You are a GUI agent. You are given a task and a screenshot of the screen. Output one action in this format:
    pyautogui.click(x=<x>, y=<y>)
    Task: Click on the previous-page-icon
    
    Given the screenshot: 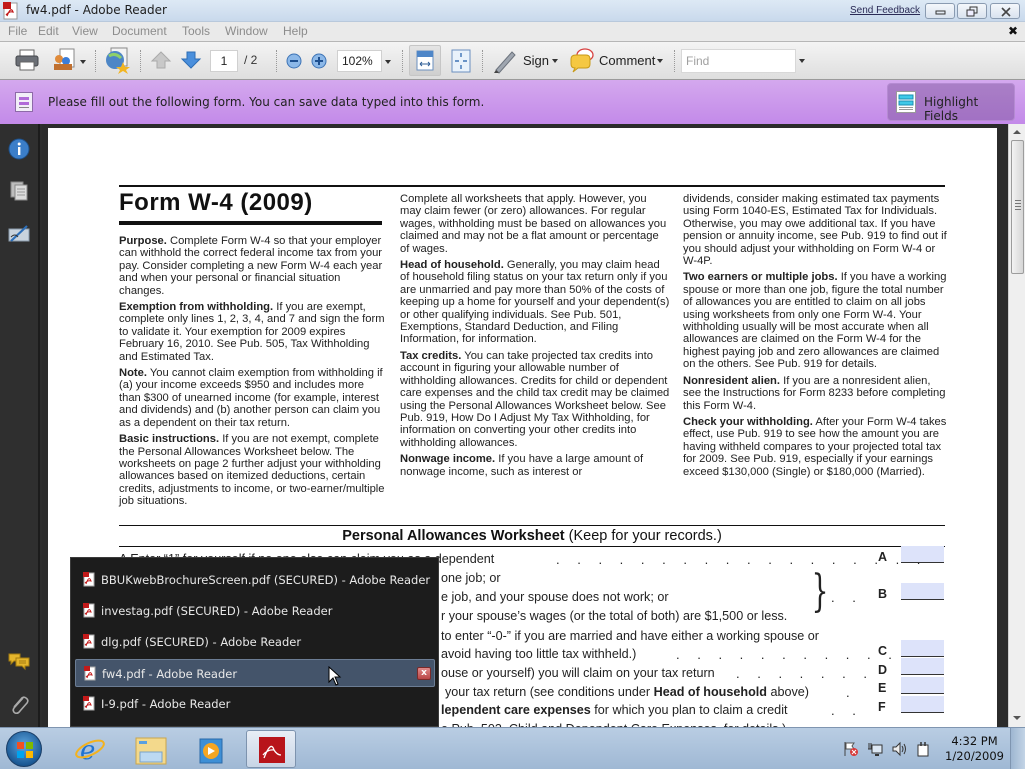 What is the action you would take?
    pyautogui.click(x=161, y=64)
    